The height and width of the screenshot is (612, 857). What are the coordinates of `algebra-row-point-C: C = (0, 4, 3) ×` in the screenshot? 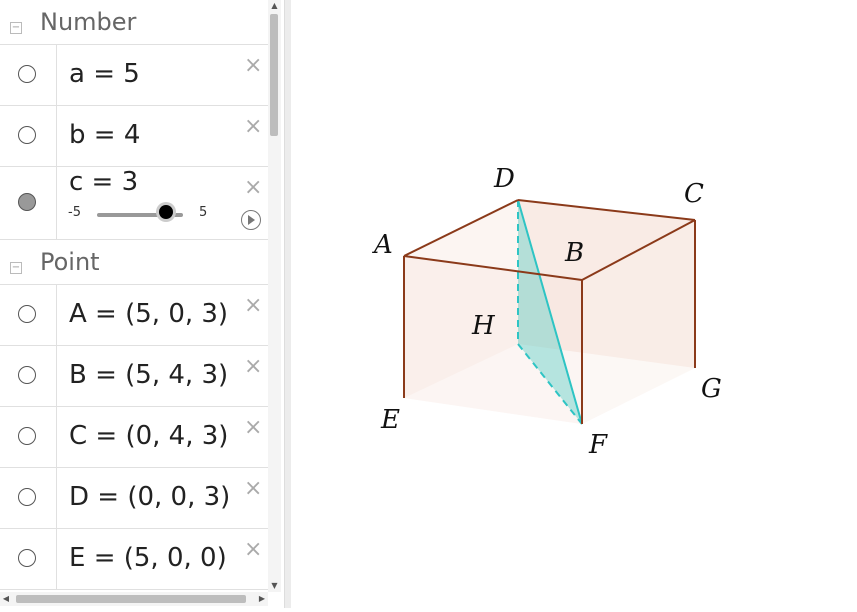 It's located at (134, 437).